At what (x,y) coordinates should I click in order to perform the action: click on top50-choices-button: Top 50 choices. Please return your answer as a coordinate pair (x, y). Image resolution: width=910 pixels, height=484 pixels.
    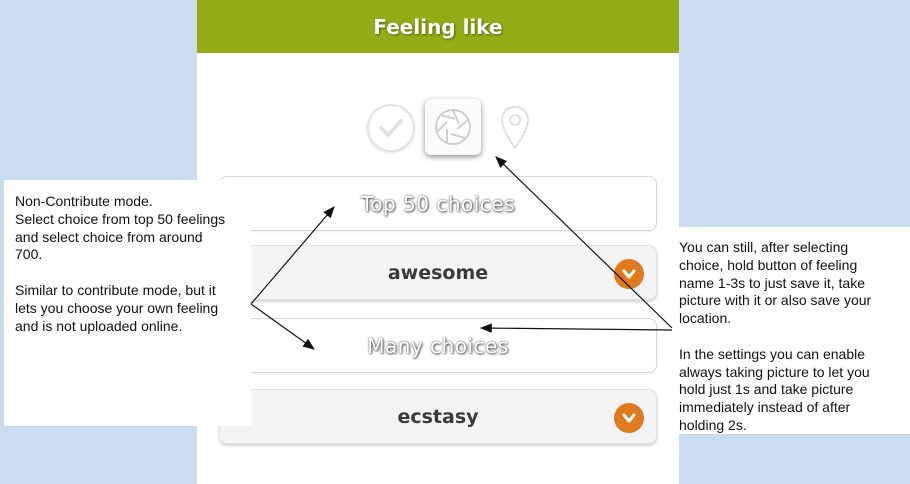
    Looking at the image, I should click on (438, 203).